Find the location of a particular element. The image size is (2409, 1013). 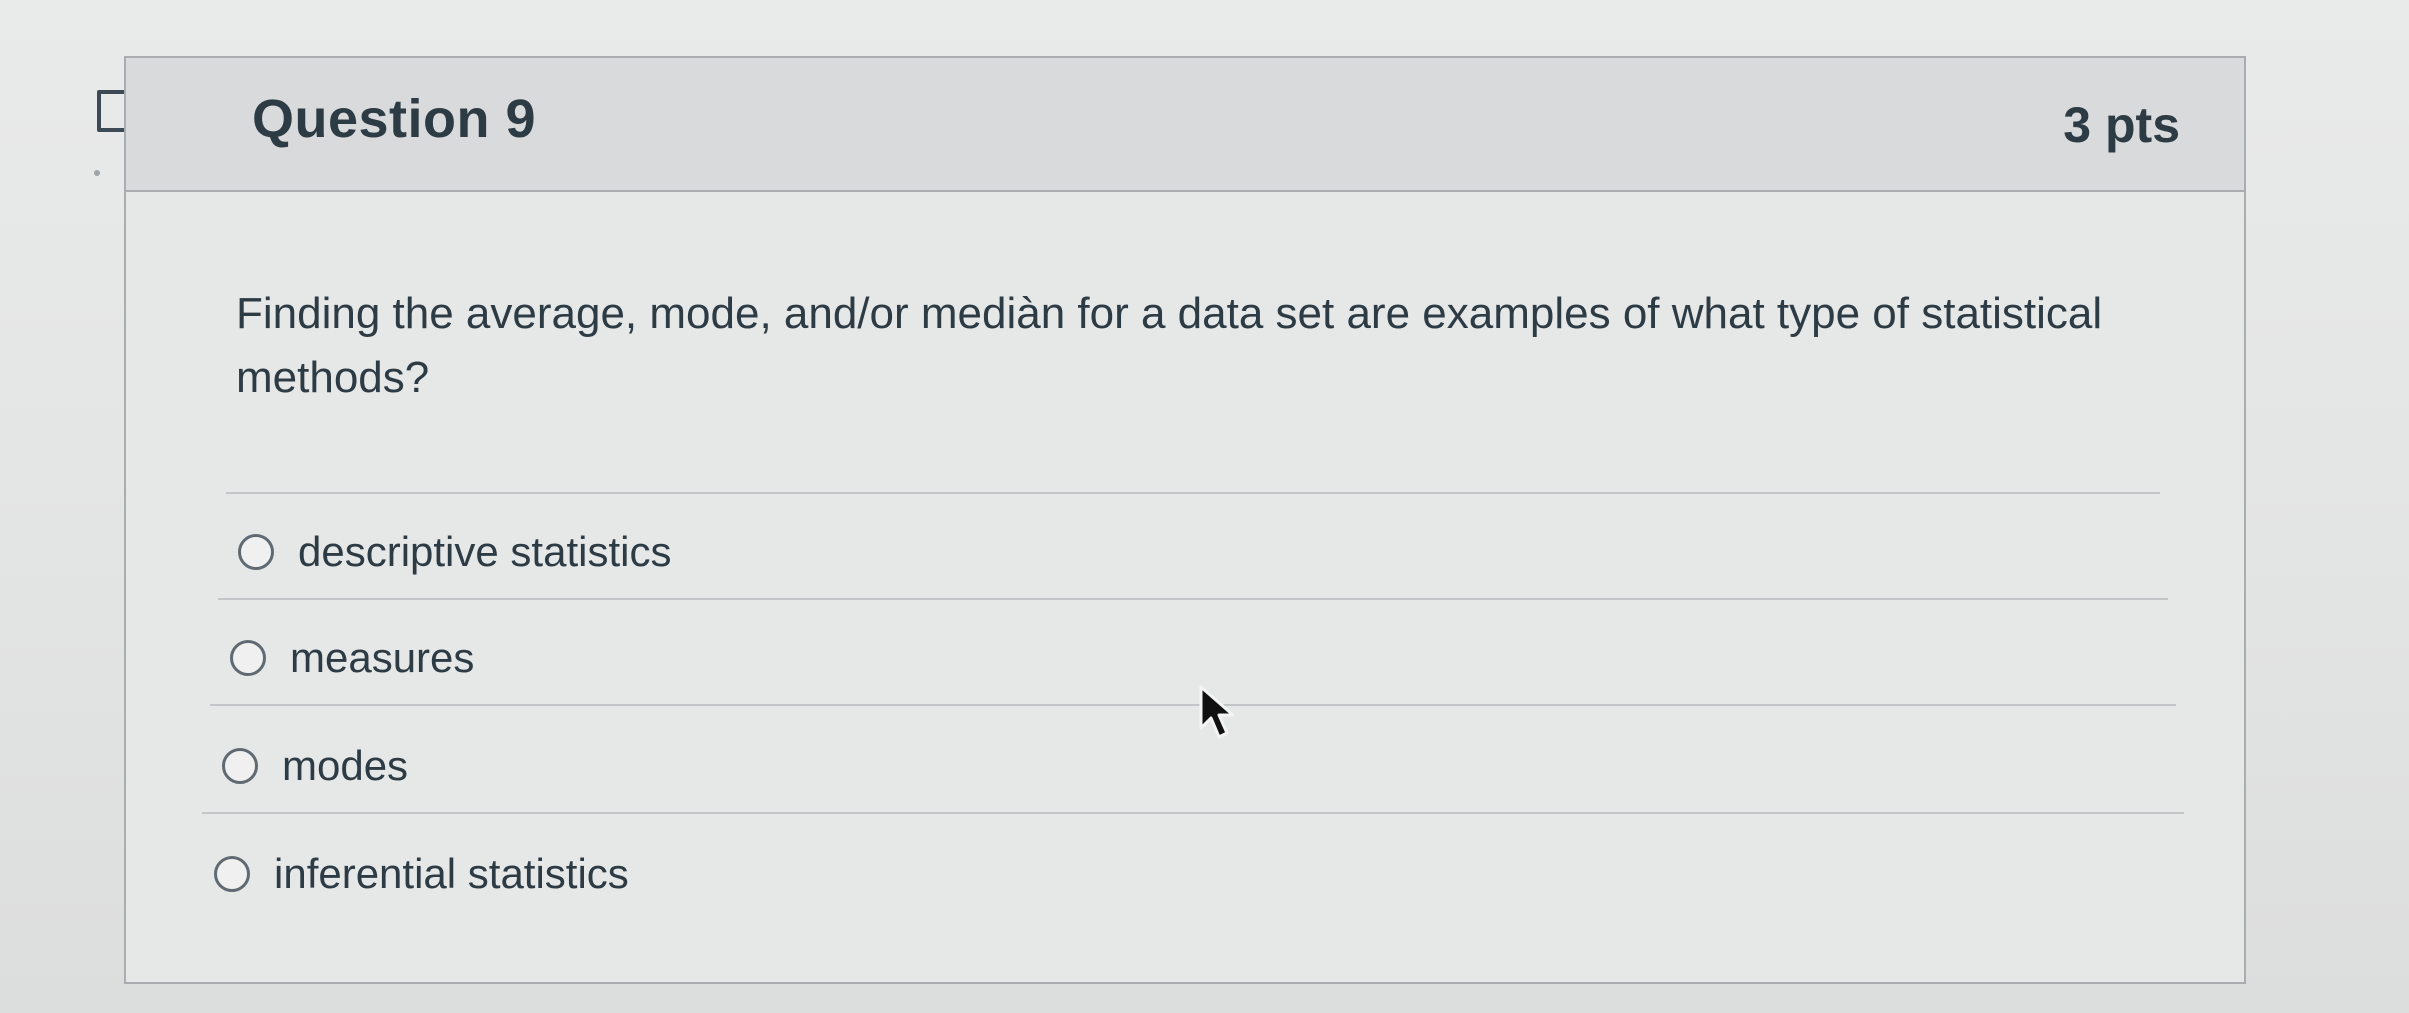

answer-option: measures is located at coordinates (352, 658).